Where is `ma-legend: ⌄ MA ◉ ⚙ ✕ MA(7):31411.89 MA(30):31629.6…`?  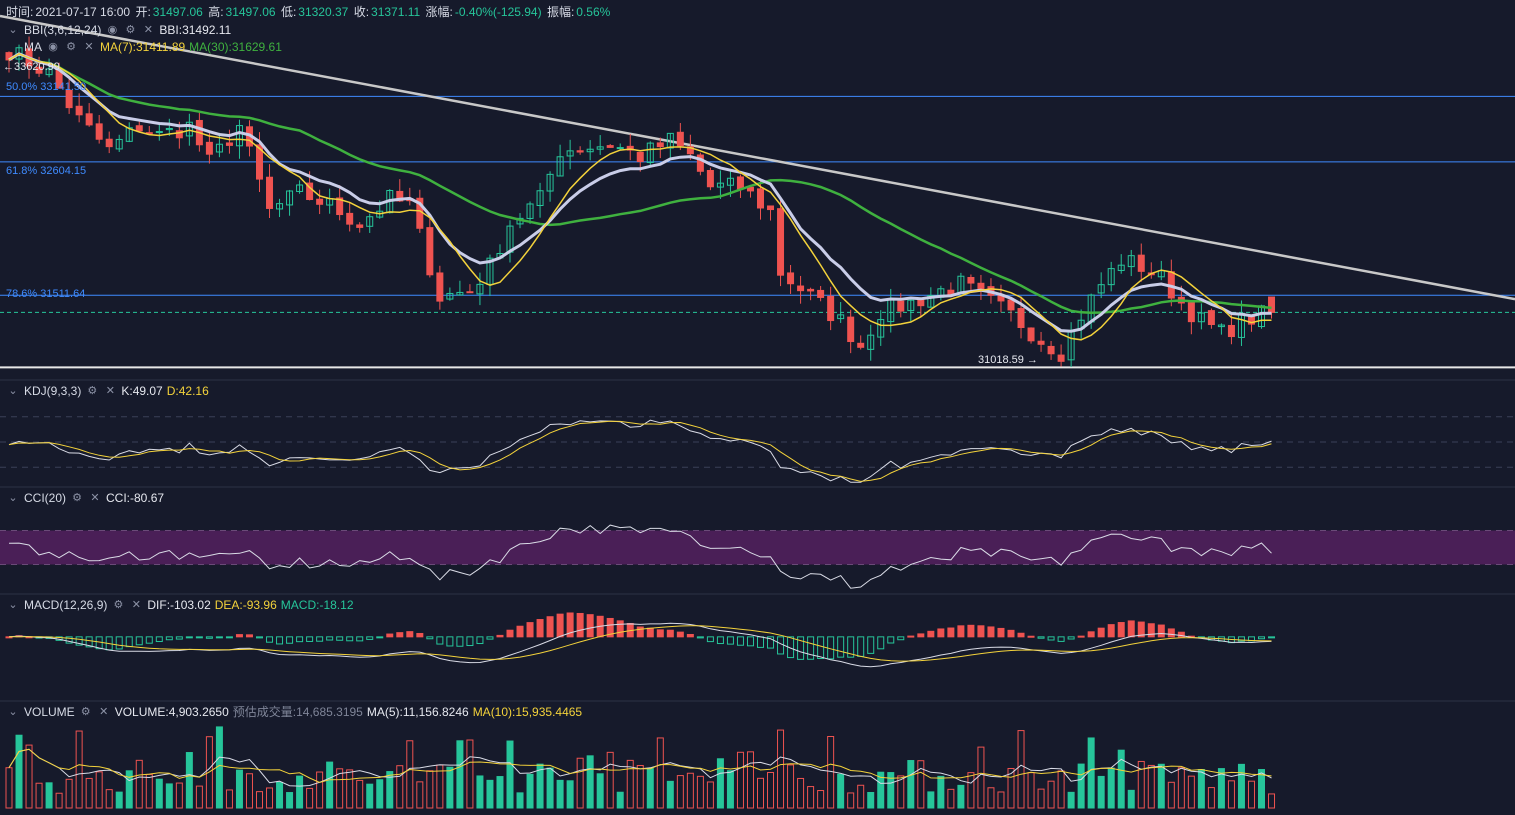
ma-legend: ⌄ MA ◉ ⚙ ✕ MA(7):31411.89 MA(30):31629.6… is located at coordinates (144, 47).